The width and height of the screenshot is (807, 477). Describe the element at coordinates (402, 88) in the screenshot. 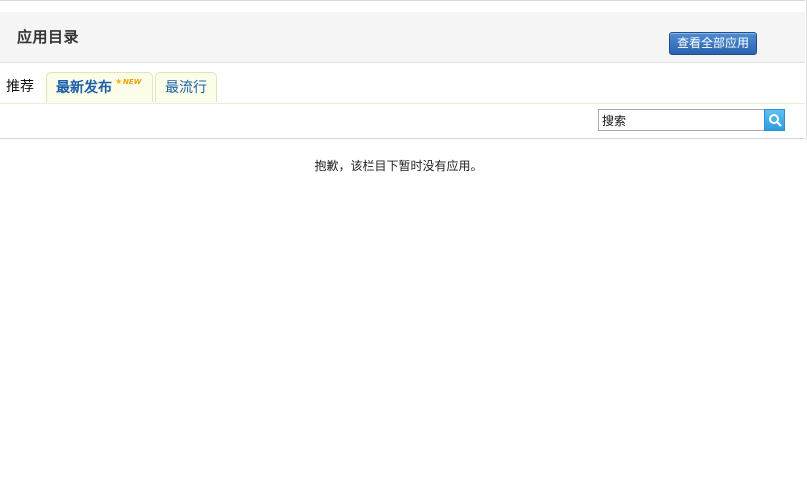

I see `catalog-tabs: 推荐 最新发布 ★NEW 最流行` at that location.